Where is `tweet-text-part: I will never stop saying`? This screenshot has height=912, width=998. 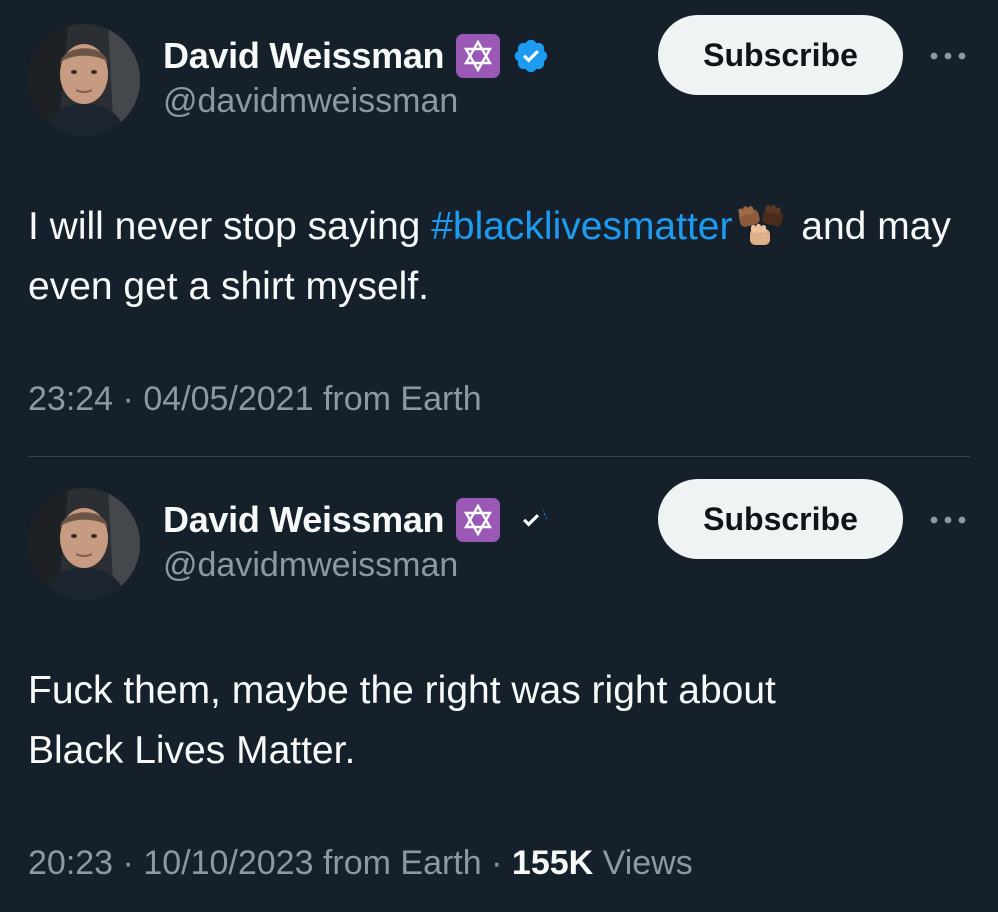 tweet-text-part: I will never stop saying is located at coordinates (230, 226).